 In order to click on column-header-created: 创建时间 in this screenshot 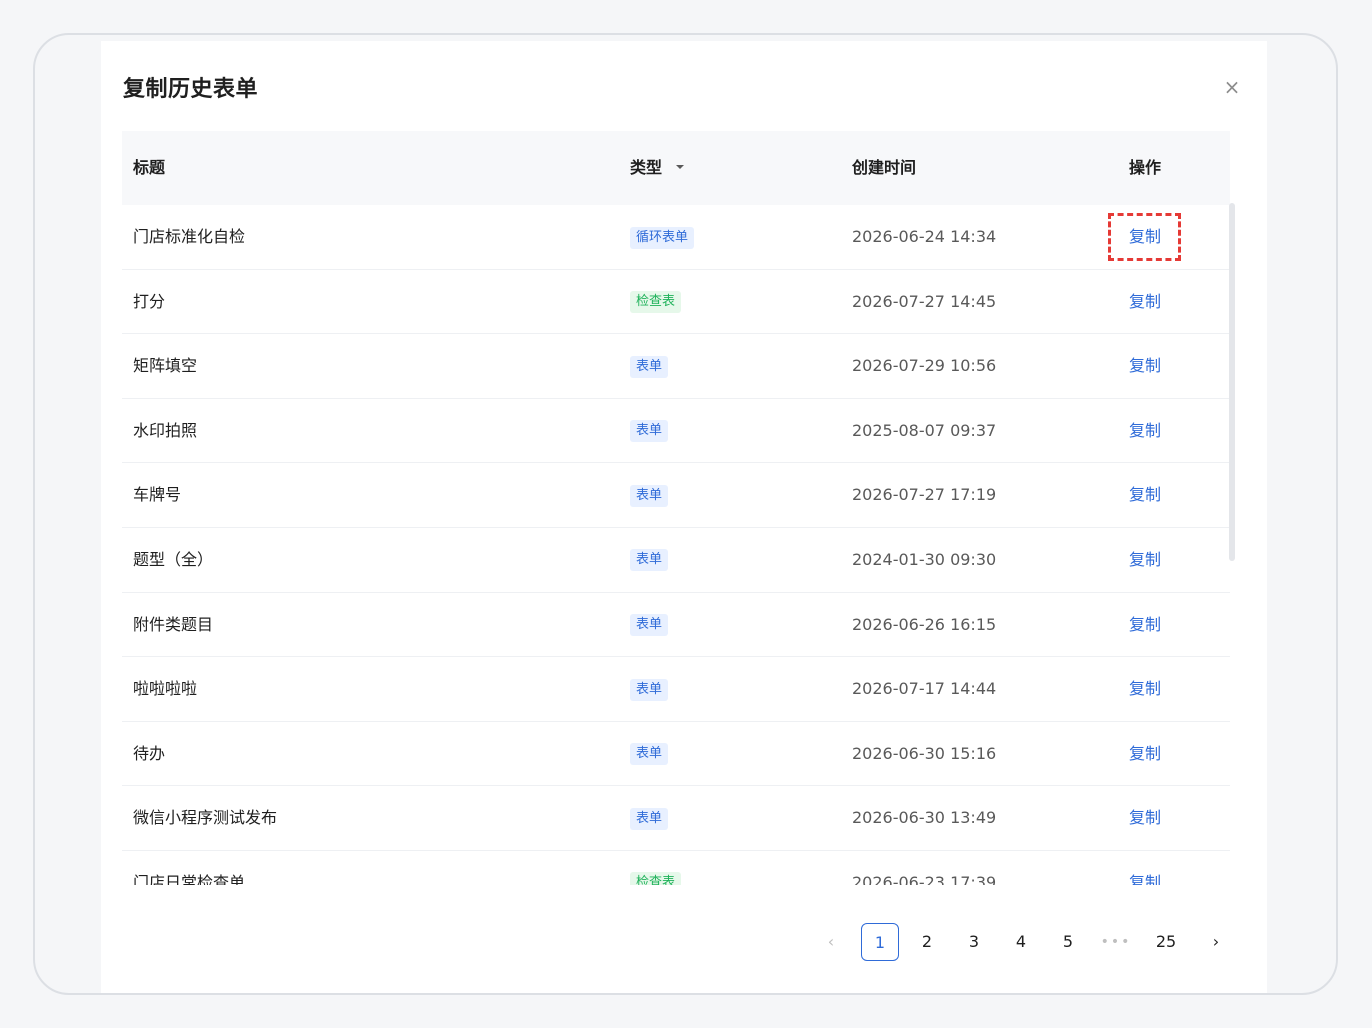, I will do `click(884, 167)`.